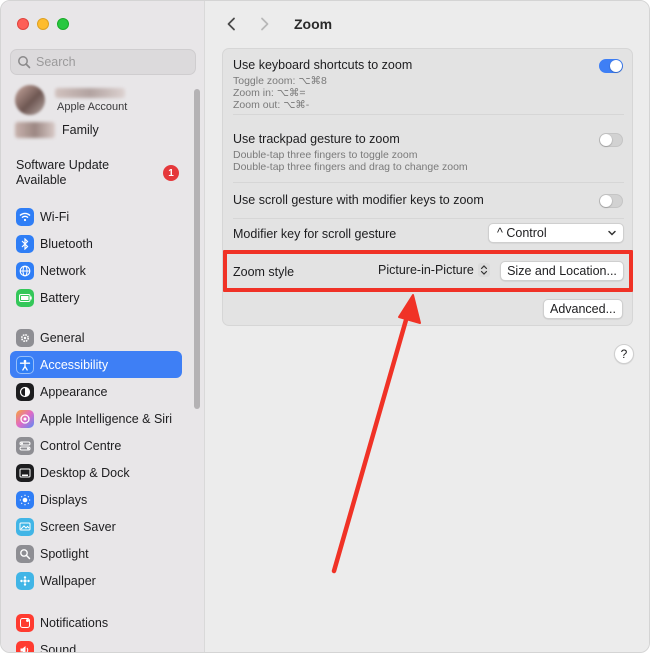 This screenshot has width=650, height=653. What do you see at coordinates (111, 62) in the screenshot?
I see `search-input` at bounding box center [111, 62].